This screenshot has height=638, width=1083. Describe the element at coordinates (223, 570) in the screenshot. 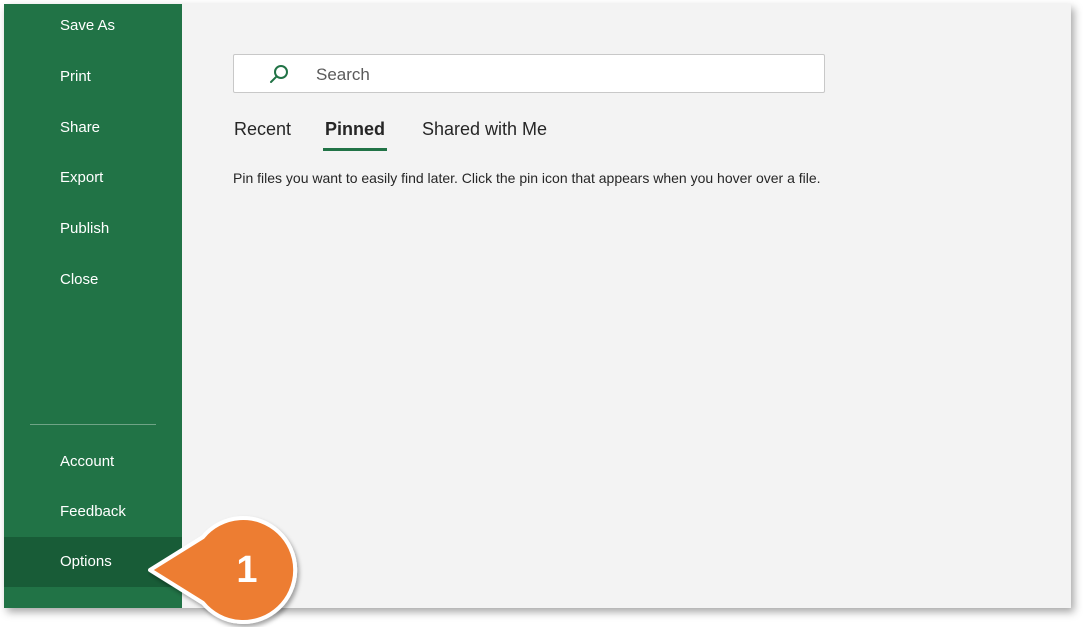

I see `callout-badge-shape` at that location.